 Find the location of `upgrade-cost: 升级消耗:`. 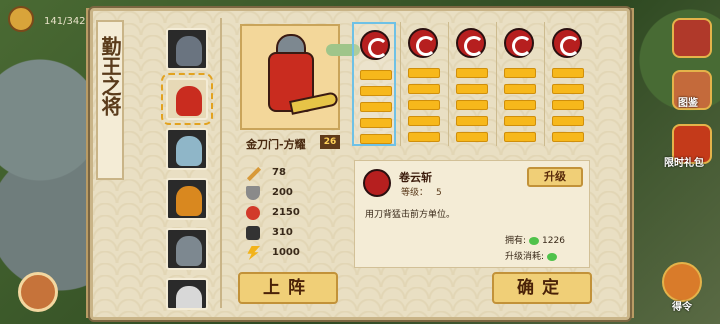

upgrade-cost: 升级消耗: is located at coordinates (532, 255).